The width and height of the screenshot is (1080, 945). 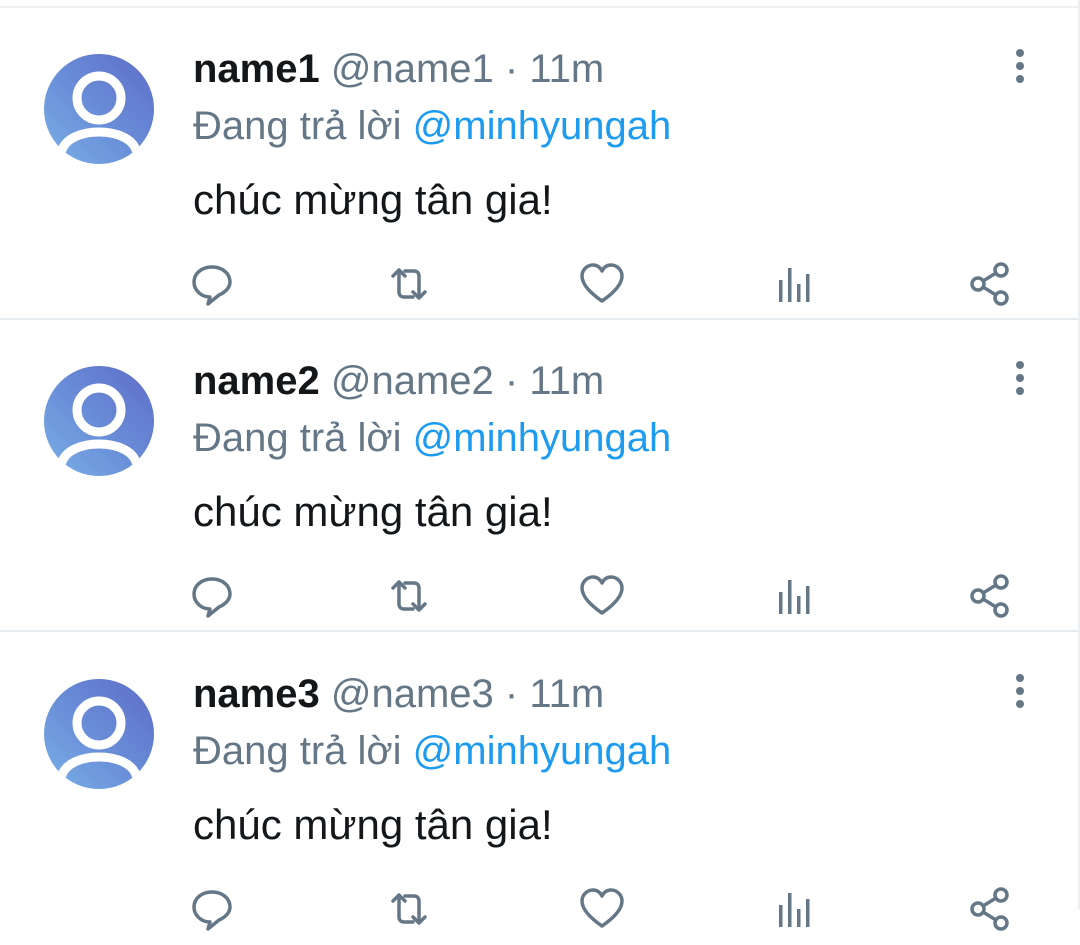 I want to click on user-handle: @name3, so click(x=412, y=694).